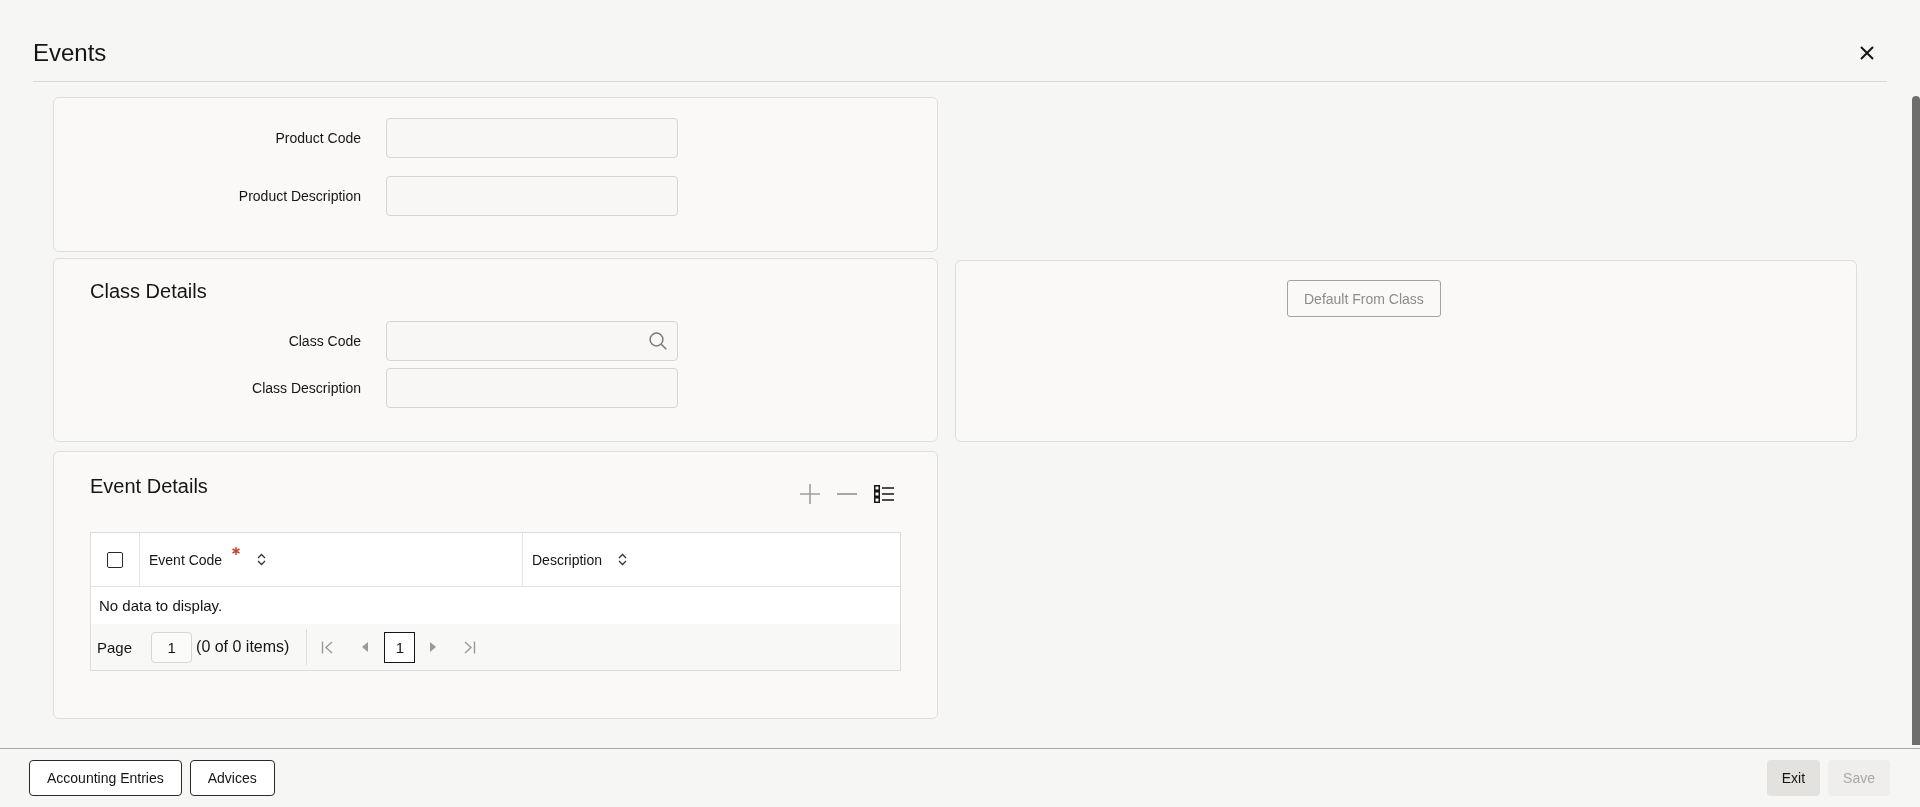 This screenshot has height=807, width=1920. Describe the element at coordinates (172, 647) in the screenshot. I see `page-input: 1` at that location.